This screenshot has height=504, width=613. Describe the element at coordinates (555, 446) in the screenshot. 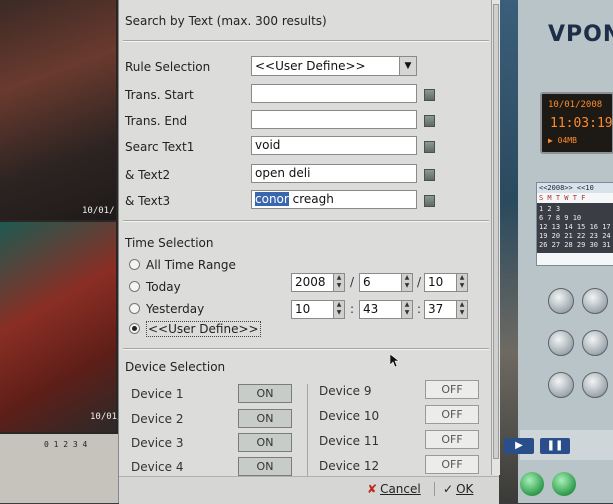

I see `pause-icon: ❚❚` at that location.